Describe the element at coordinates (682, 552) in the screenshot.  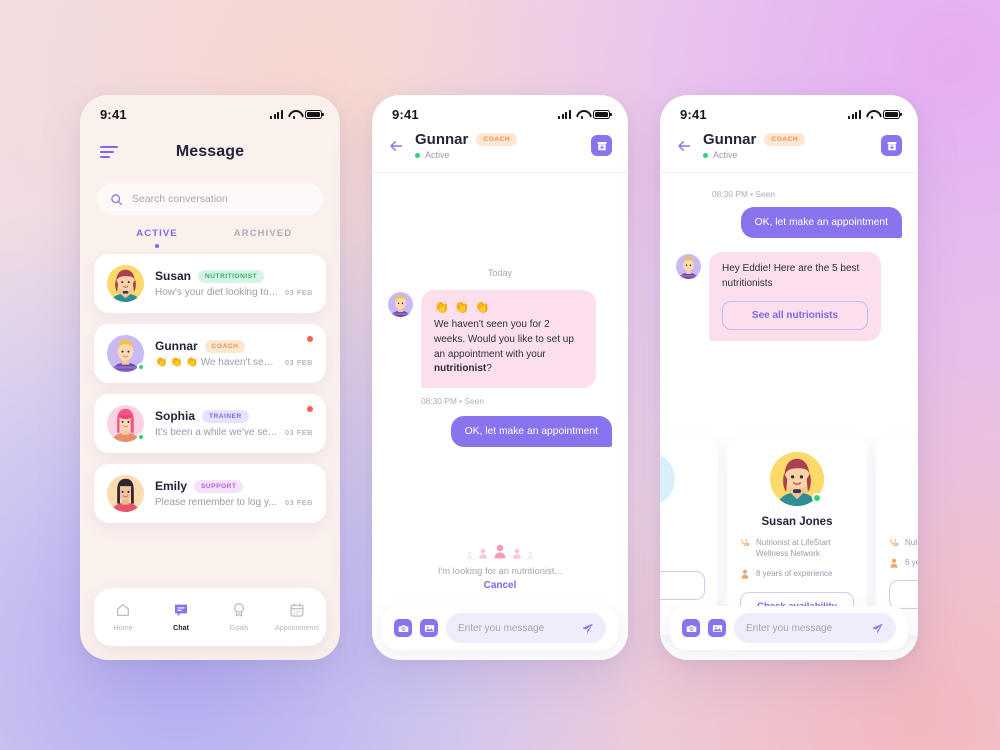
I see `card-exp-row: xperience` at that location.